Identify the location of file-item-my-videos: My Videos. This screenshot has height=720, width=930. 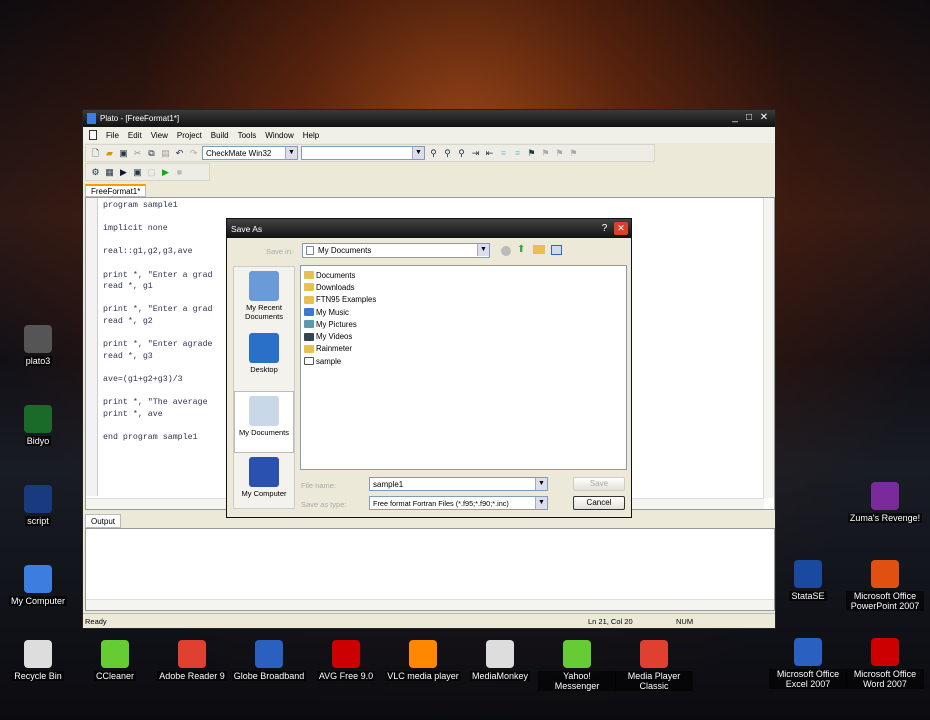
(463, 336).